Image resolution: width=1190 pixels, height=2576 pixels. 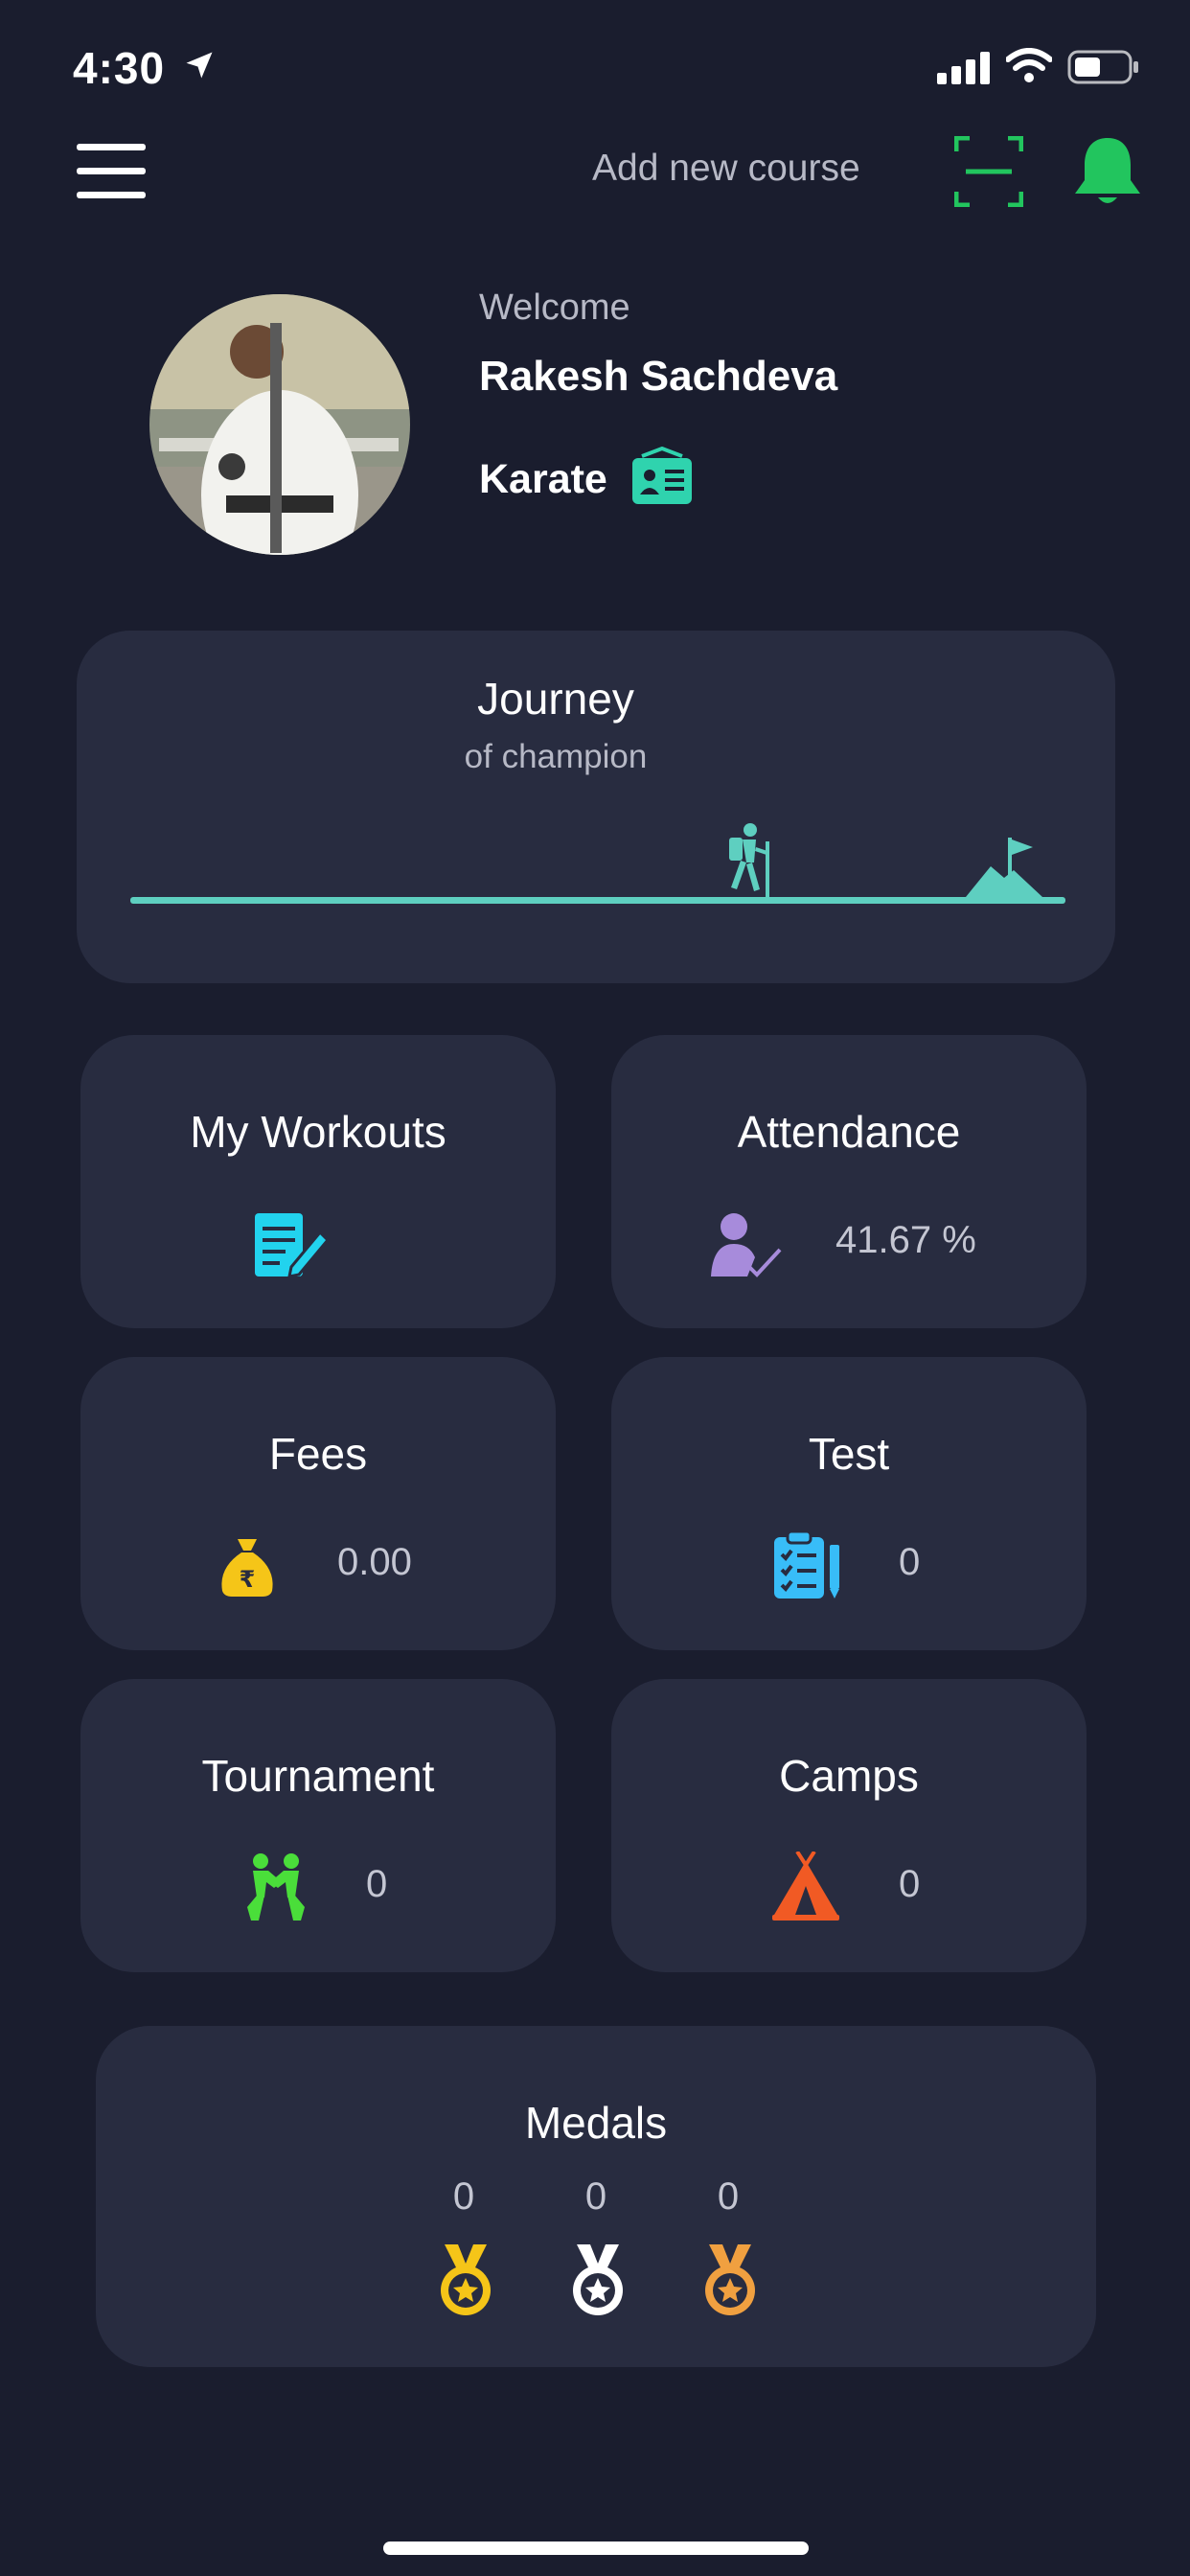 I want to click on medals-card: Medals 0 0 0, so click(x=596, y=2196).